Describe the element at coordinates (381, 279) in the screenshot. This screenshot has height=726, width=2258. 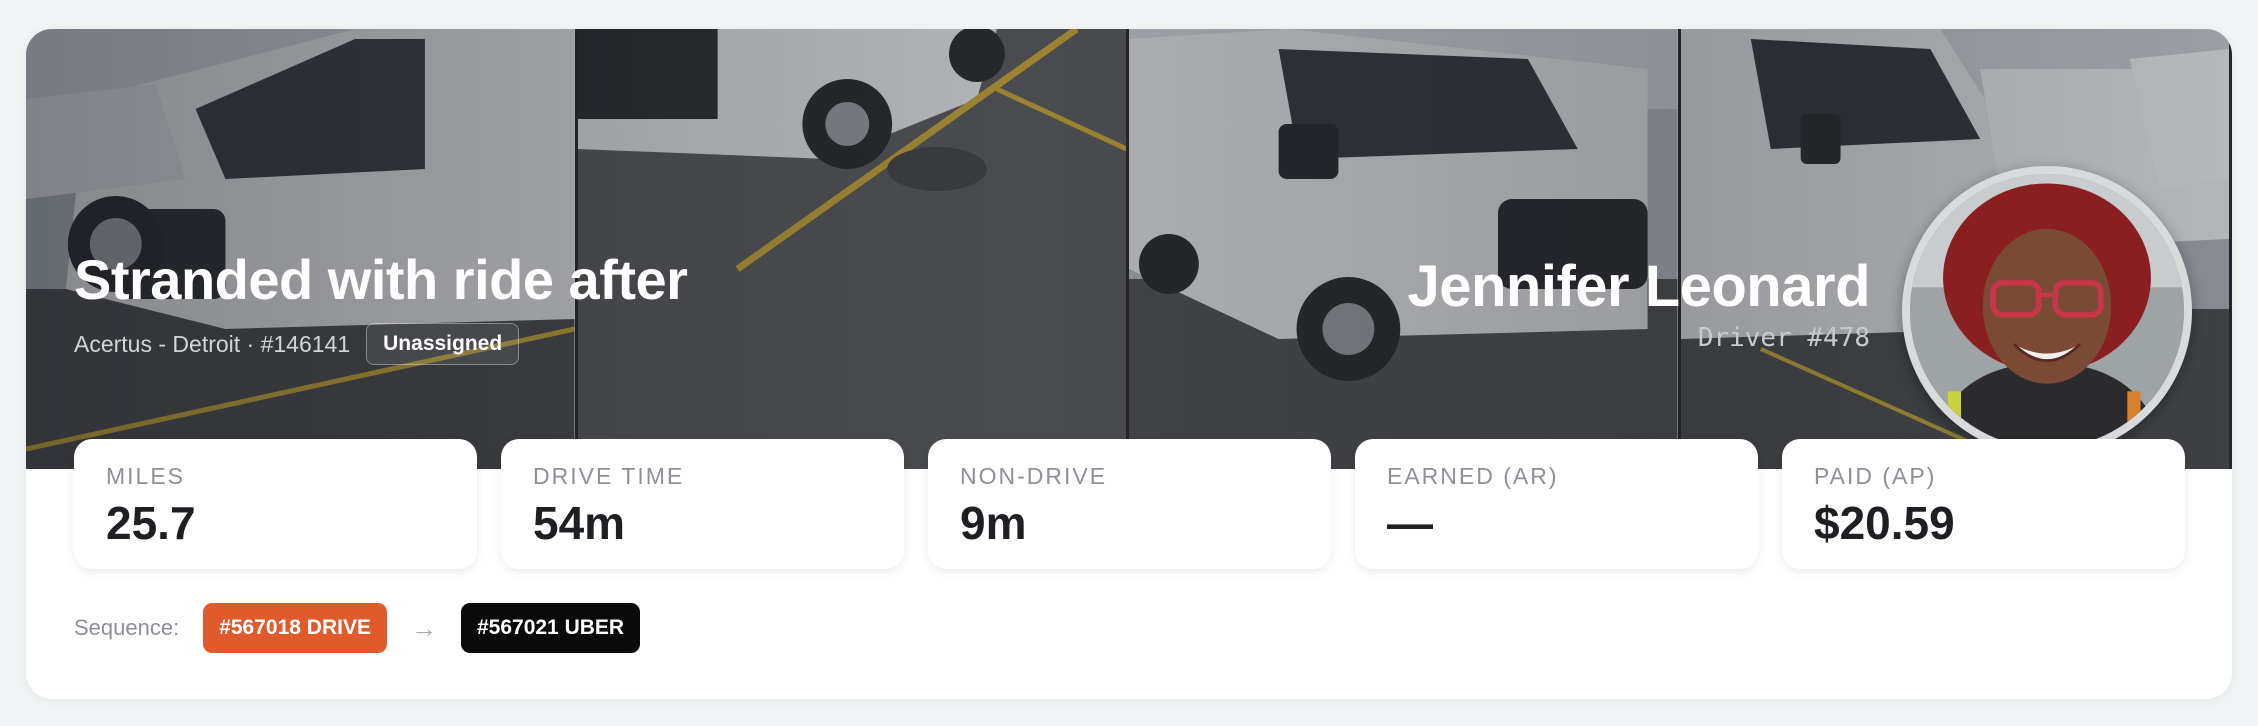
I see `trip-title: Stranded with ride after` at that location.